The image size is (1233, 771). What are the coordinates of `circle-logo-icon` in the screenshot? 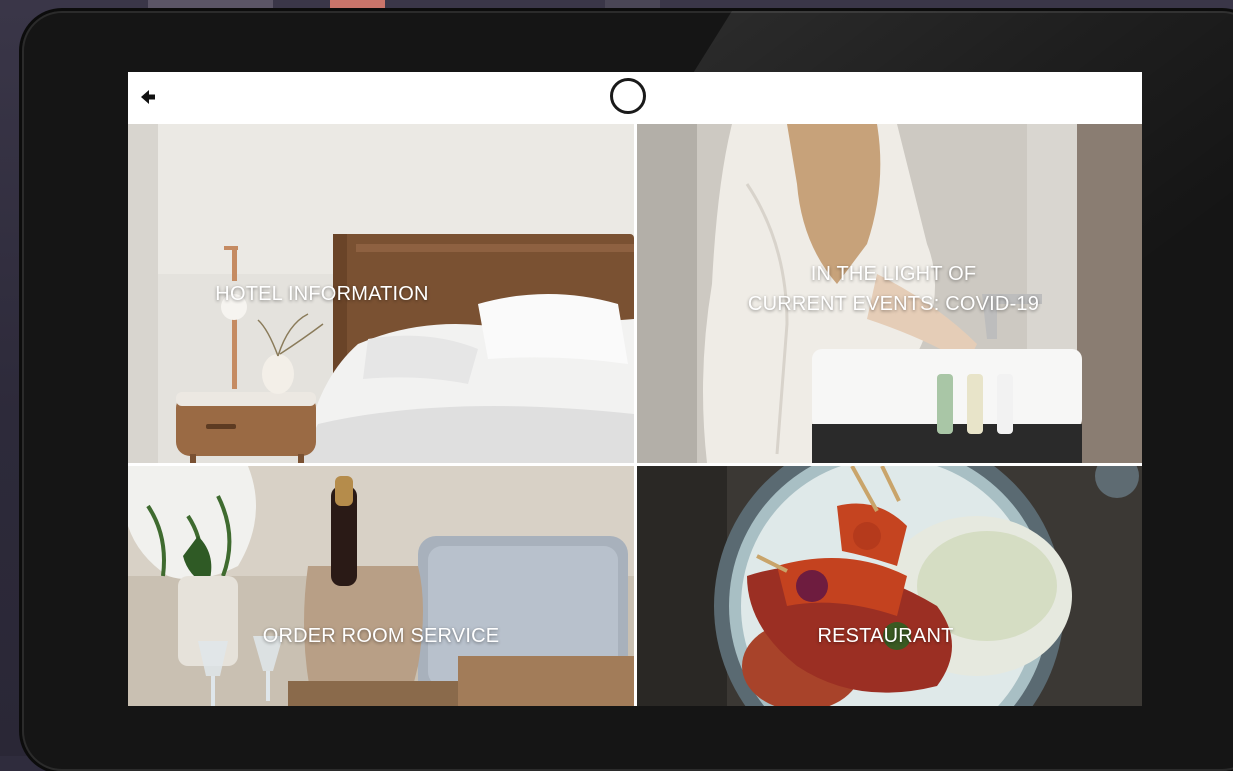 It's located at (628, 96).